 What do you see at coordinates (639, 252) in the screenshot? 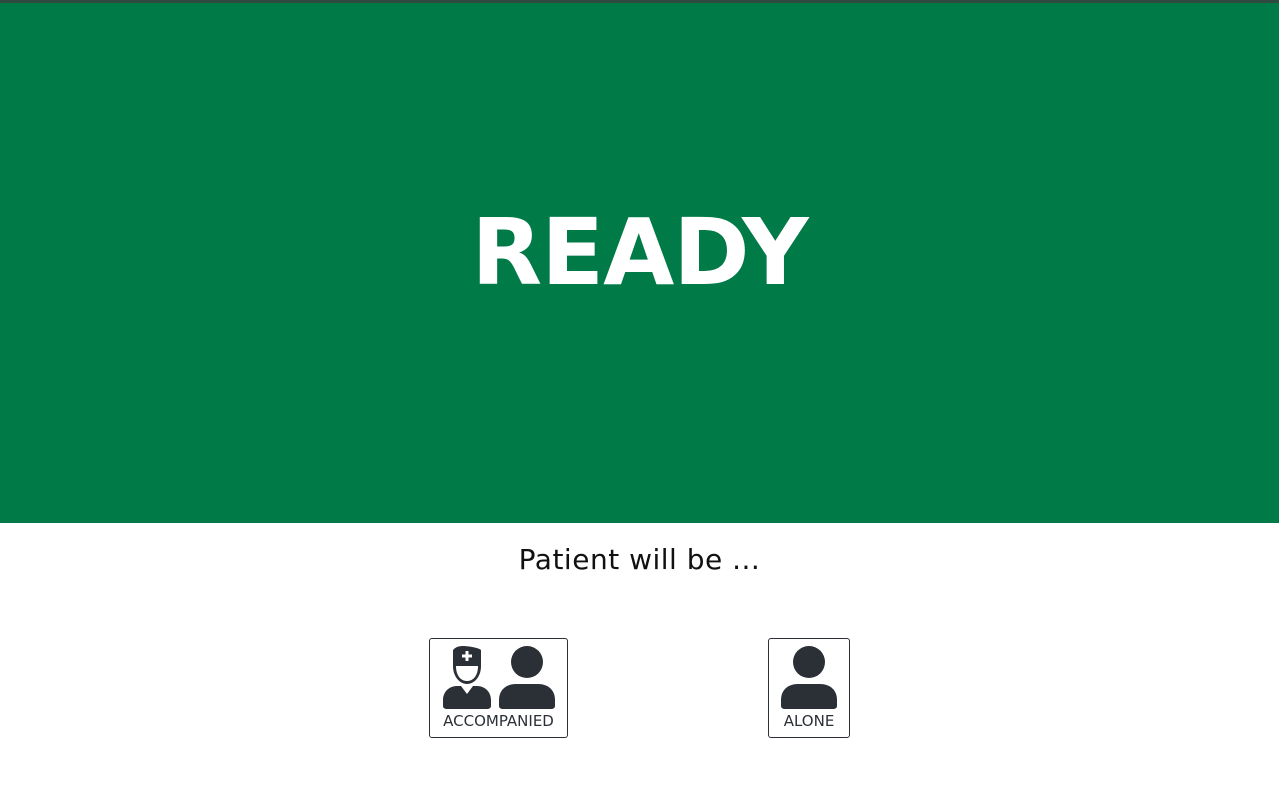
I see `status-text: READY` at bounding box center [639, 252].